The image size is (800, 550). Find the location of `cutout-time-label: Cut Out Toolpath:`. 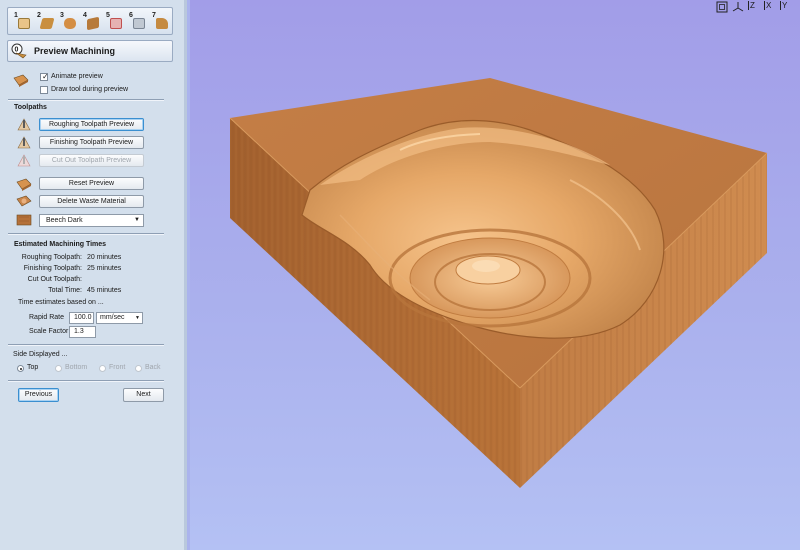

cutout-time-label: Cut Out Toolpath: is located at coordinates (54, 279).